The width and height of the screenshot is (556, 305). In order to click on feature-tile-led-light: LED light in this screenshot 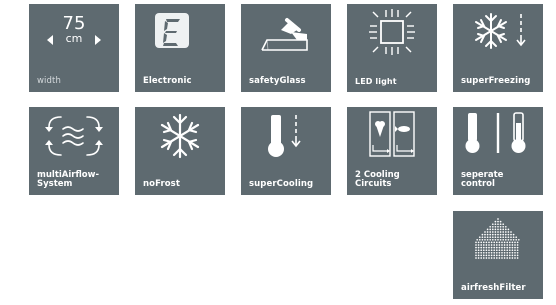, I will do `click(392, 48)`.